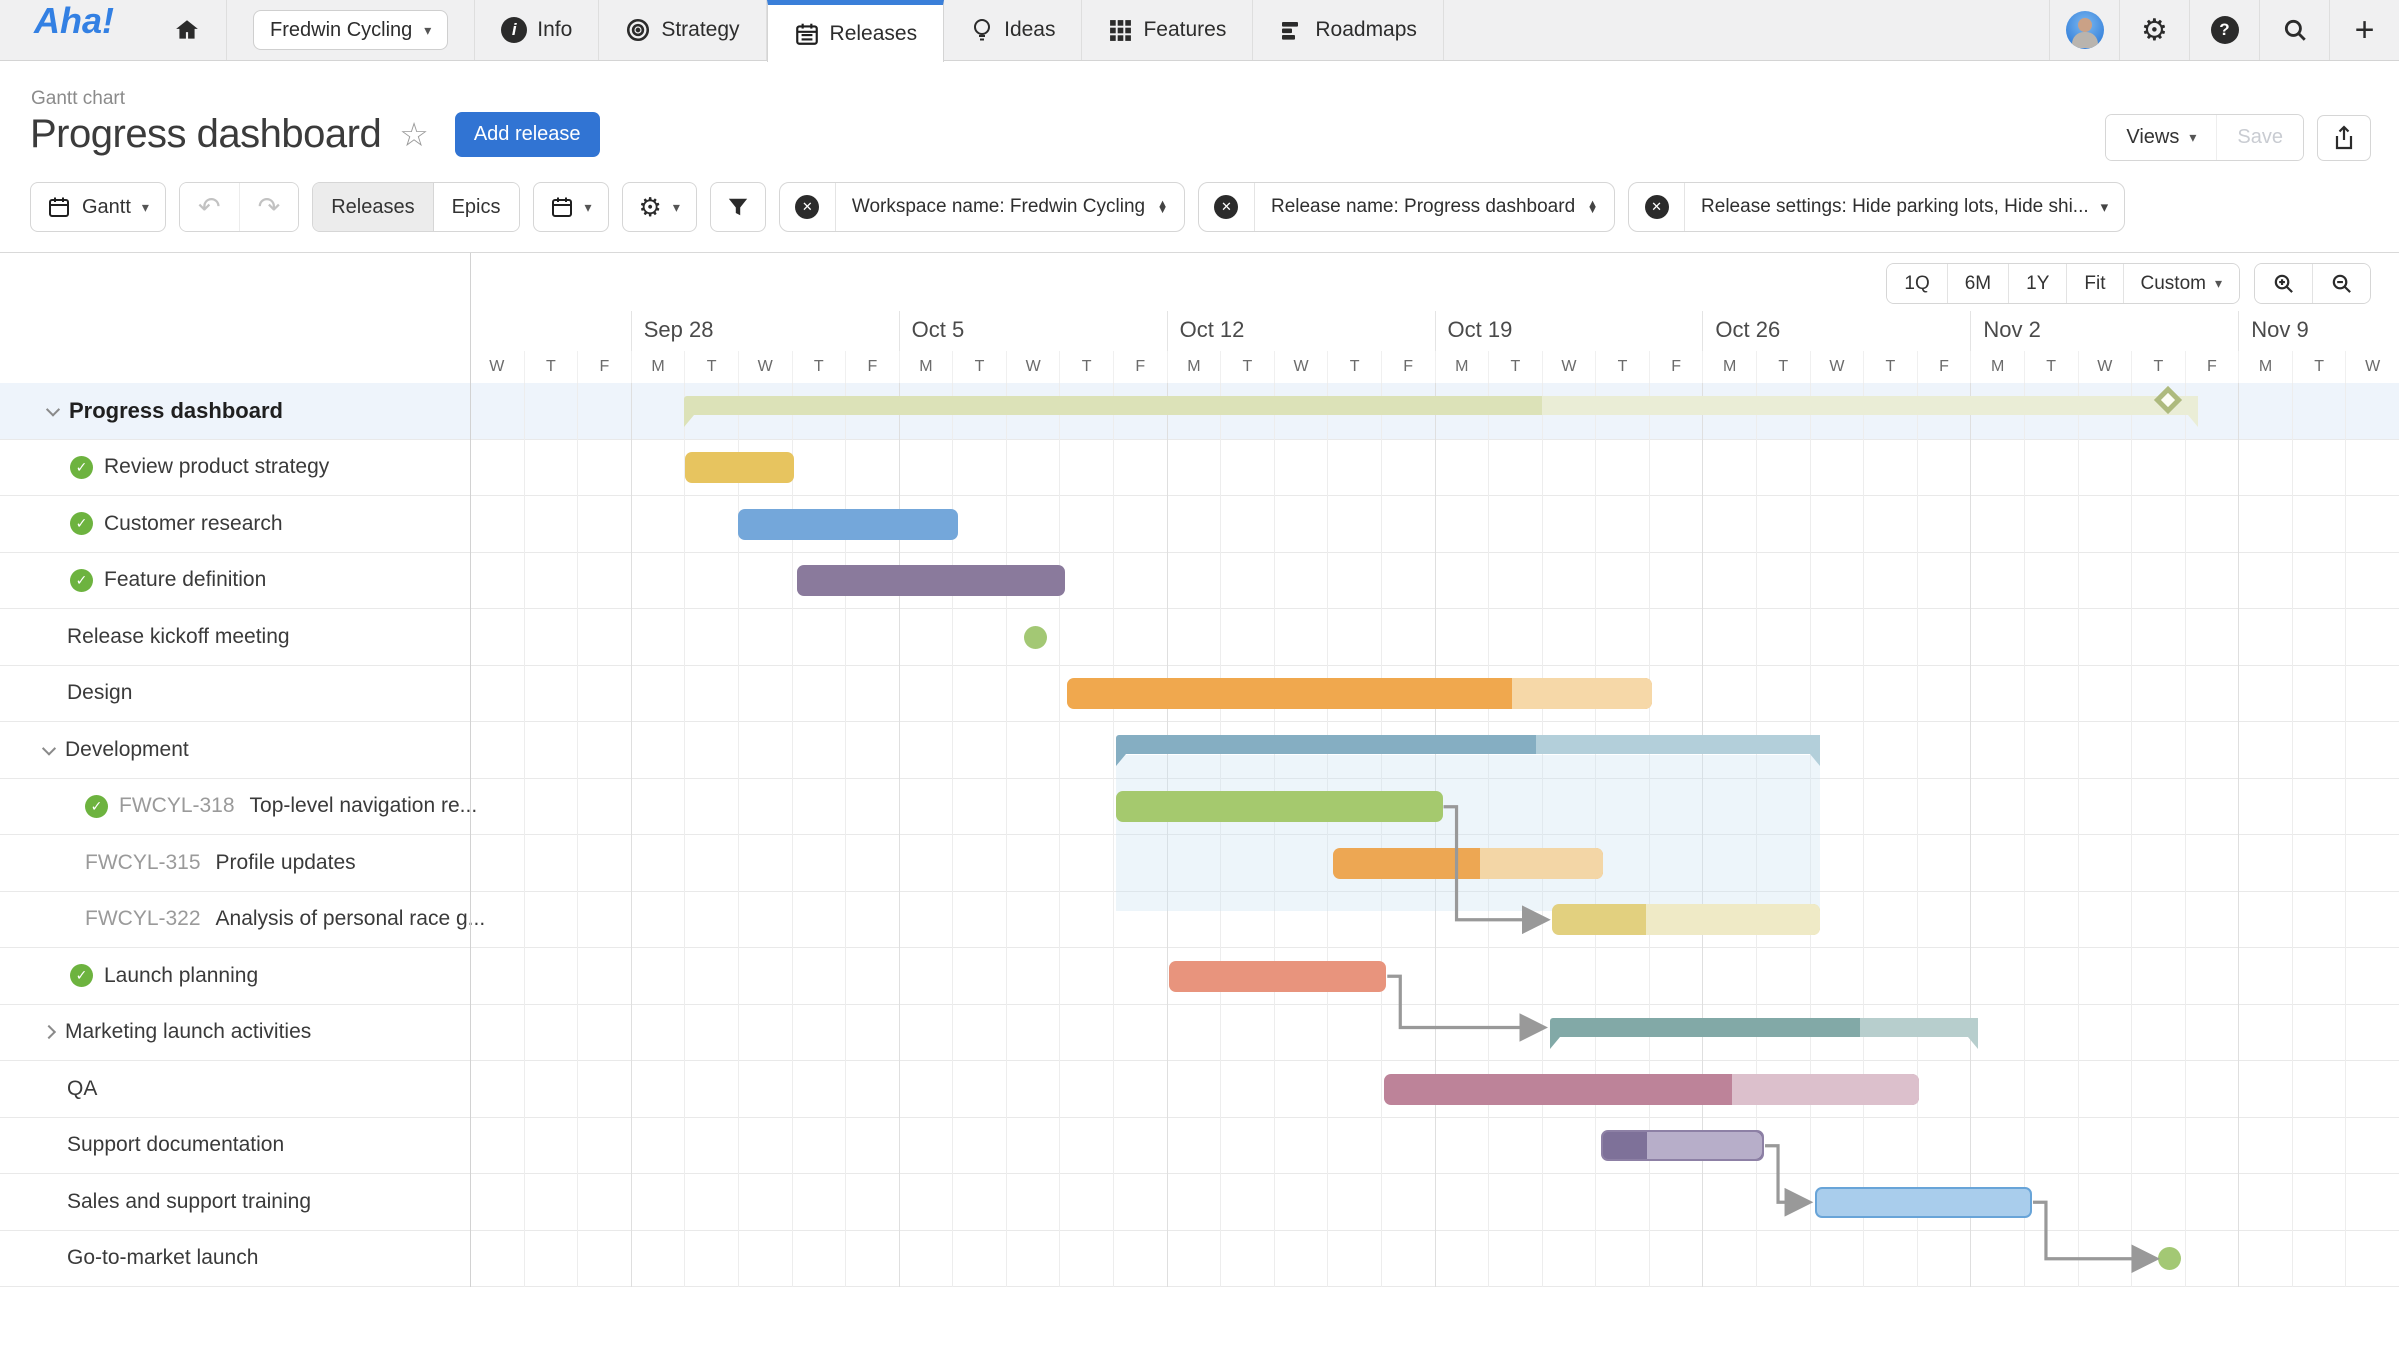 This screenshot has height=1351, width=2399. Describe the element at coordinates (855, 31) in the screenshot. I see `tab-releases: Releases` at that location.